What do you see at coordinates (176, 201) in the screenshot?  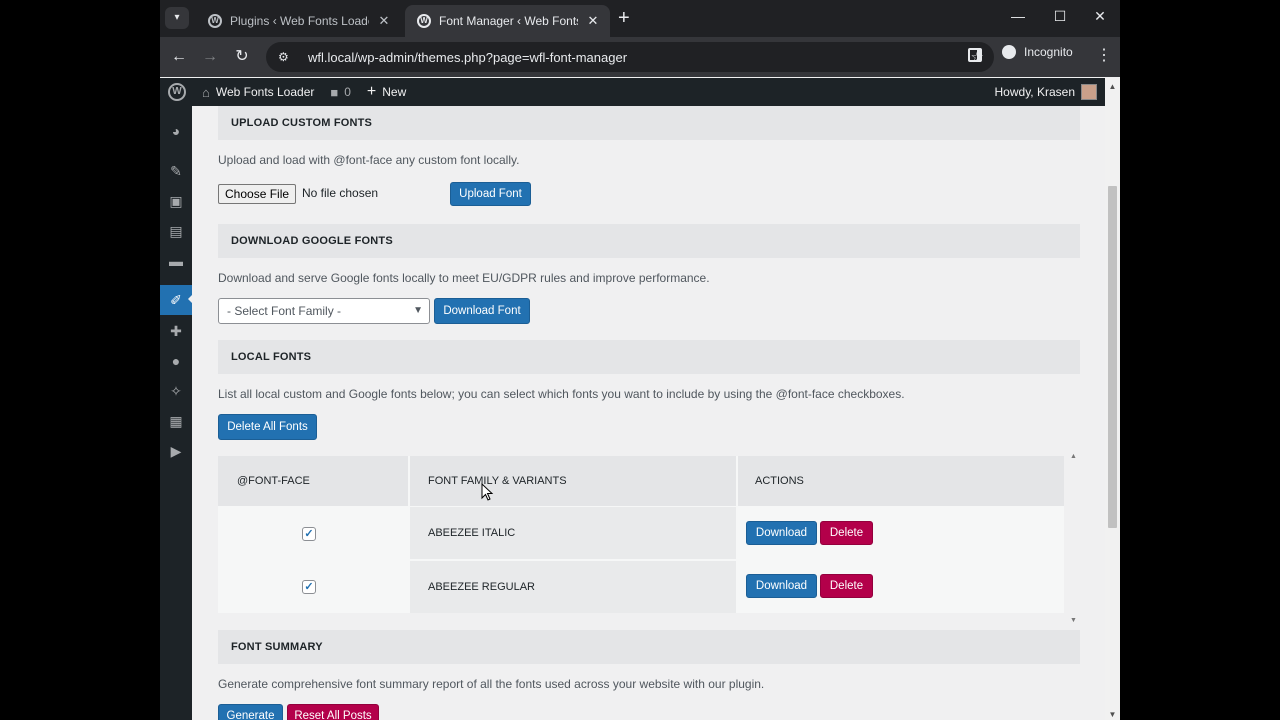 I see `media-icon: ▣` at bounding box center [176, 201].